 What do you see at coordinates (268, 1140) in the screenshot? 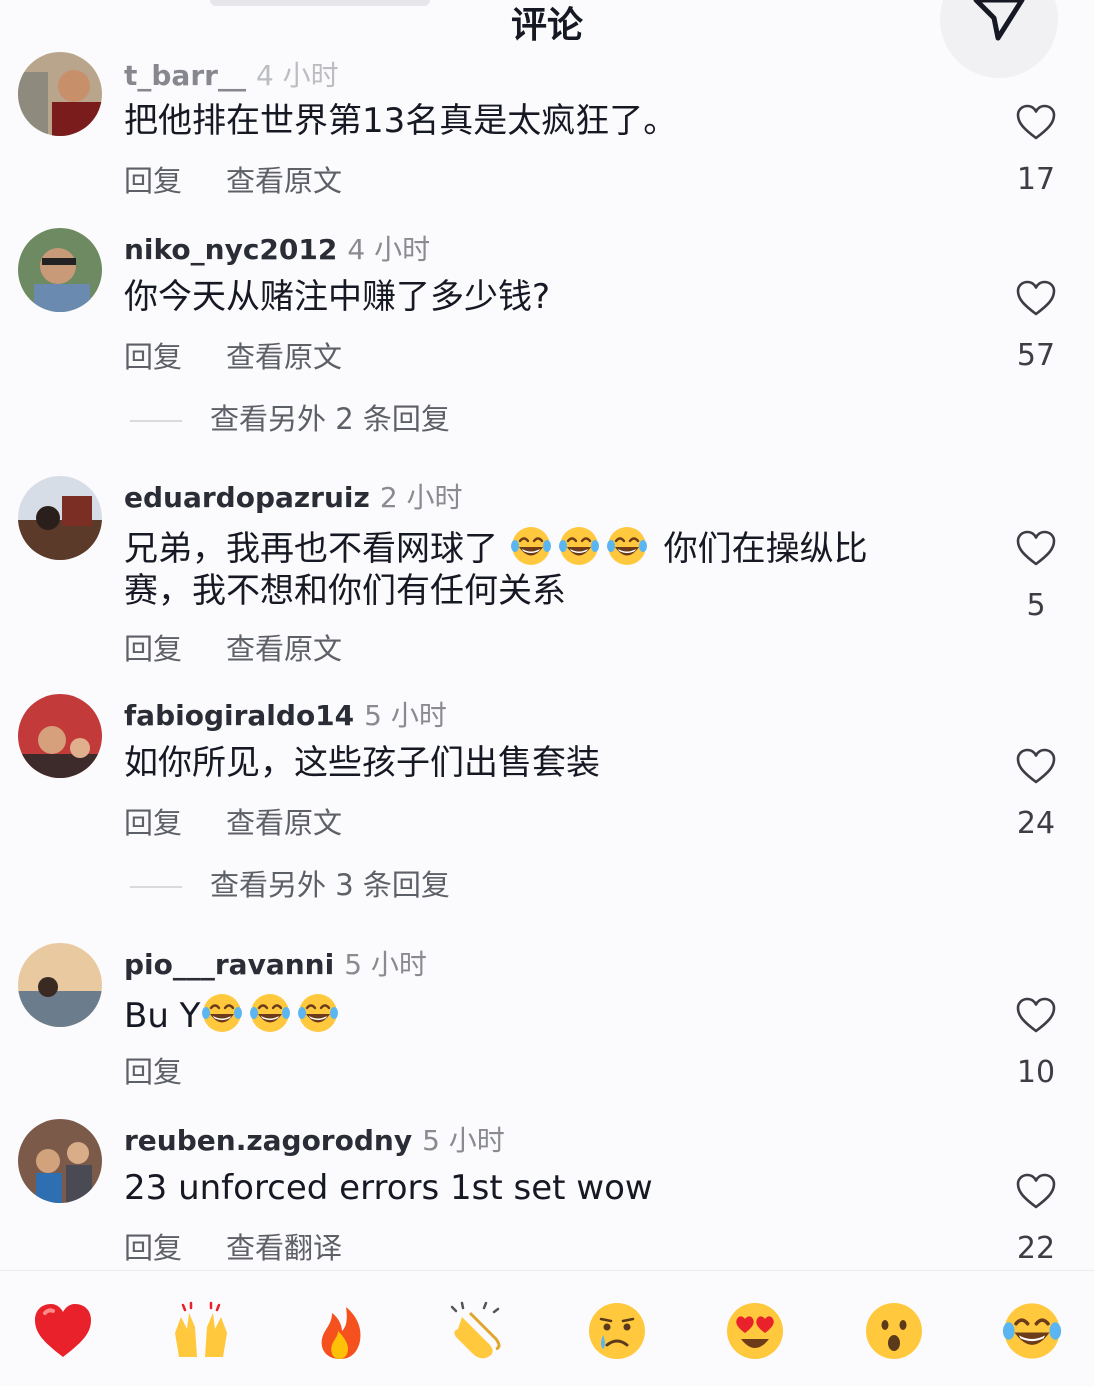
I see `username: reuben.zagorodny` at bounding box center [268, 1140].